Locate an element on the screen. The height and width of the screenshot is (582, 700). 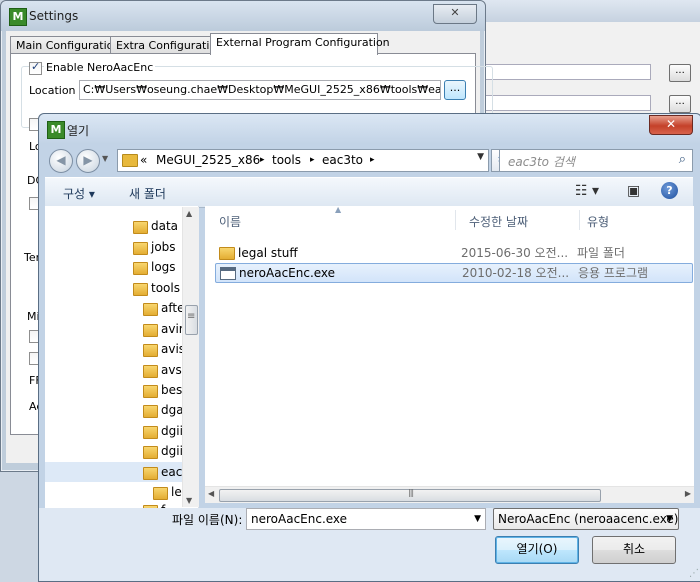
file-list-hscrollbar: ◀ ▶ is located at coordinates (449, 494).